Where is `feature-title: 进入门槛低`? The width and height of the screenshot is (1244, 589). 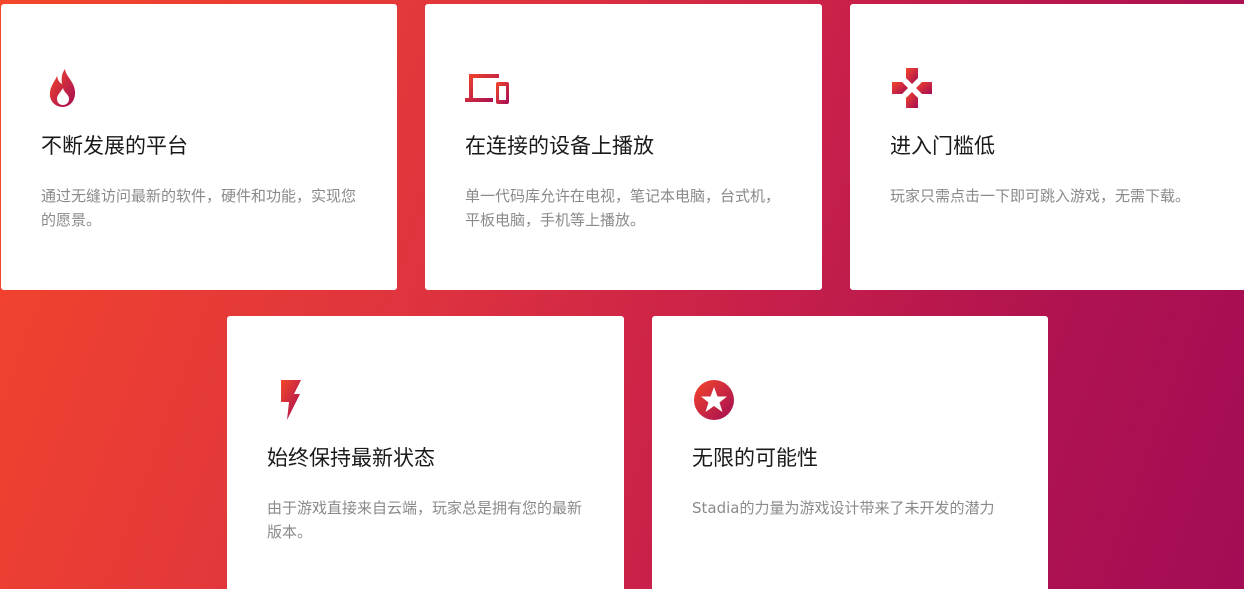
feature-title: 进入门槛低 is located at coordinates (942, 146).